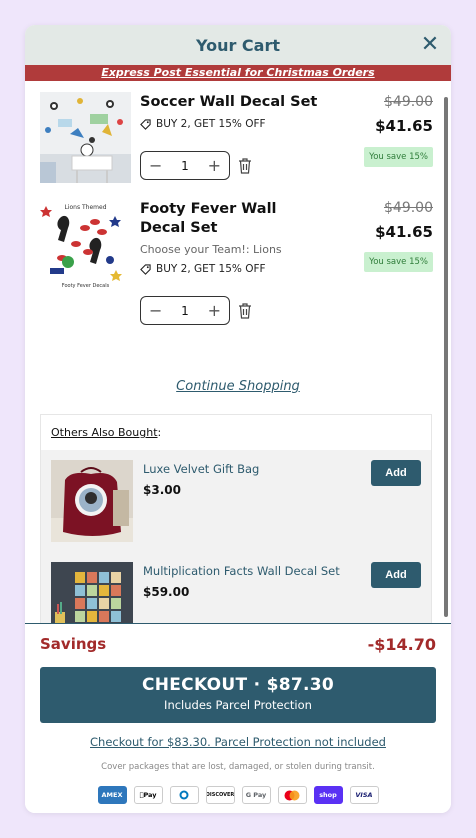  I want to click on google-pay-icon: G Pay, so click(256, 795).